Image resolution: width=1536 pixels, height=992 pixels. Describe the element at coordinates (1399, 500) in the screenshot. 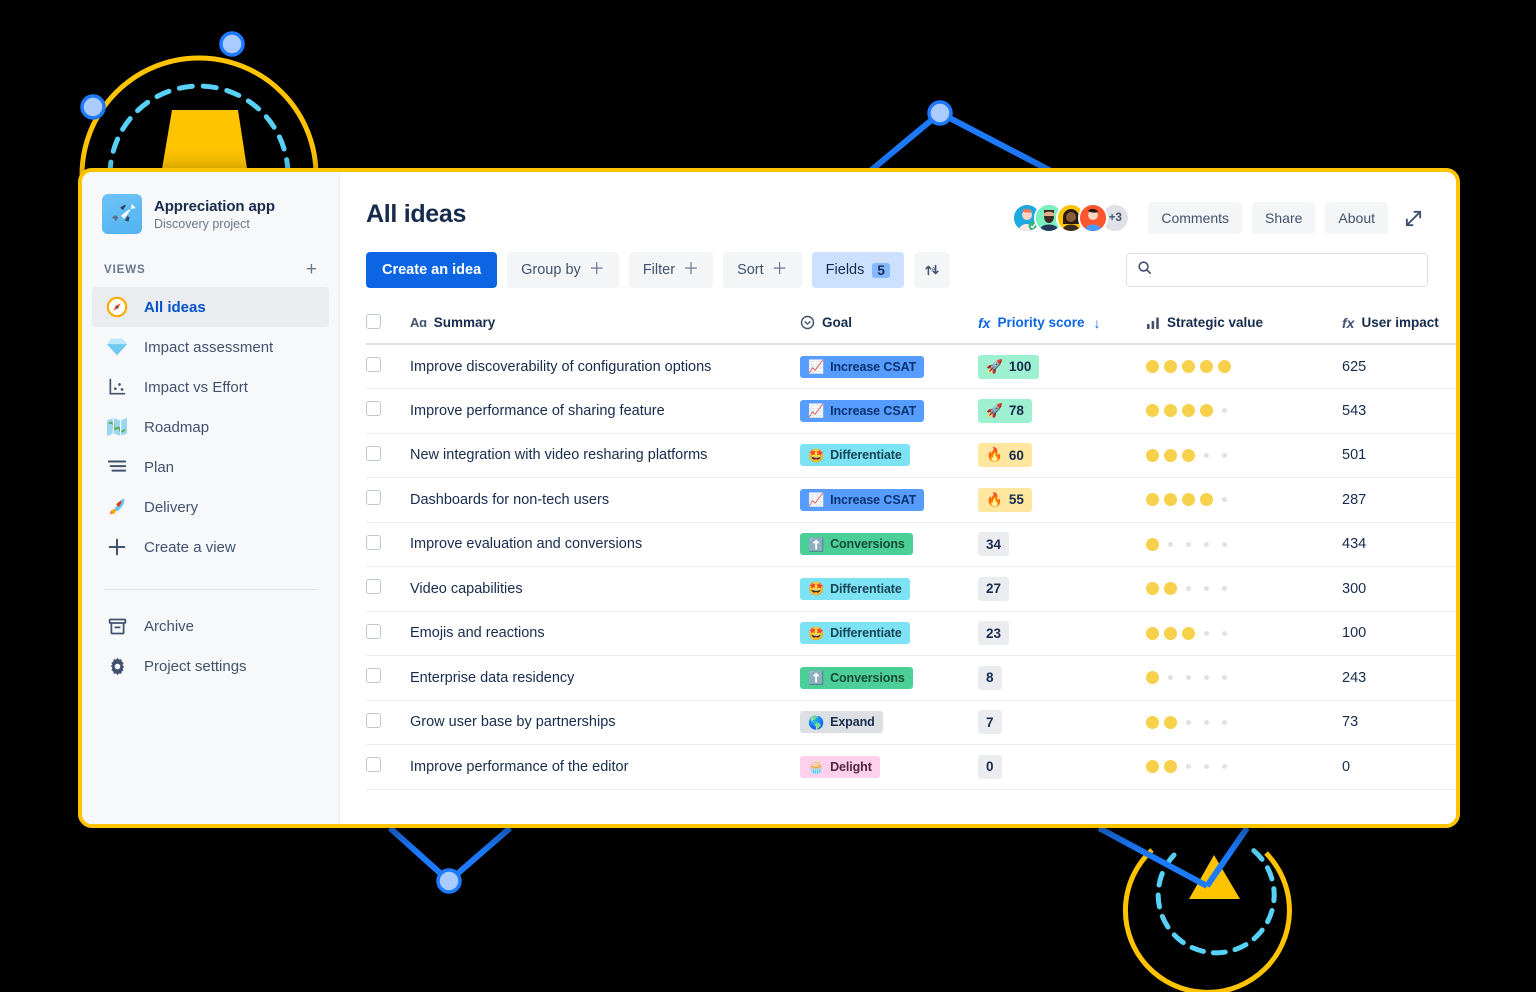

I see `user-impact-cell: 287` at that location.